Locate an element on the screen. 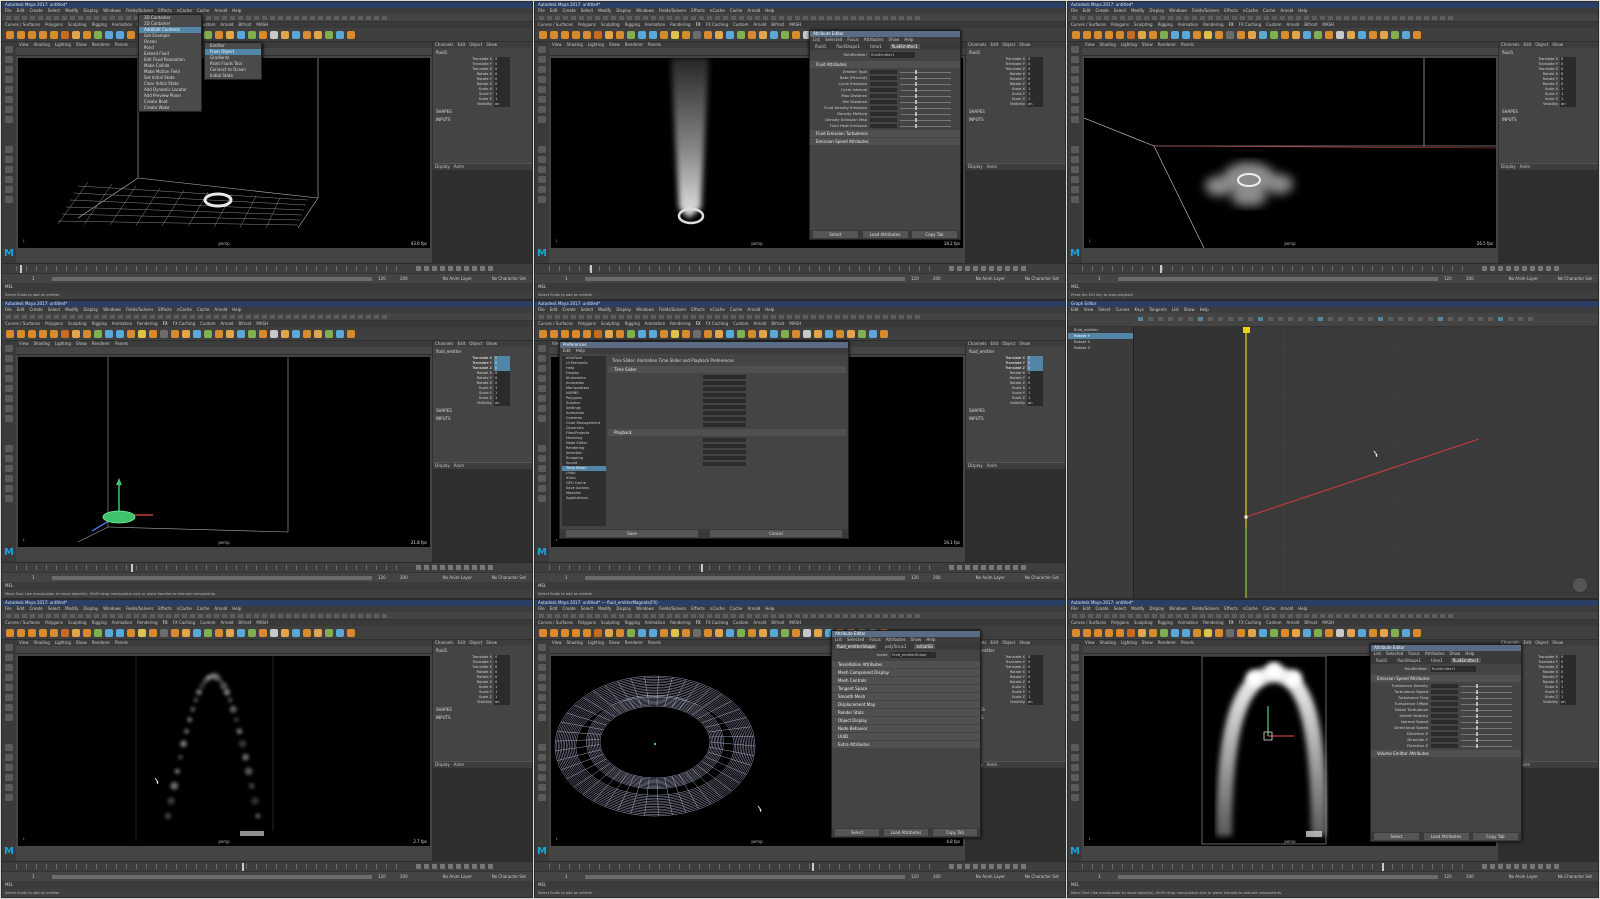 The width and height of the screenshot is (1600, 899). ae-button-select: Select is located at coordinates (1396, 836).